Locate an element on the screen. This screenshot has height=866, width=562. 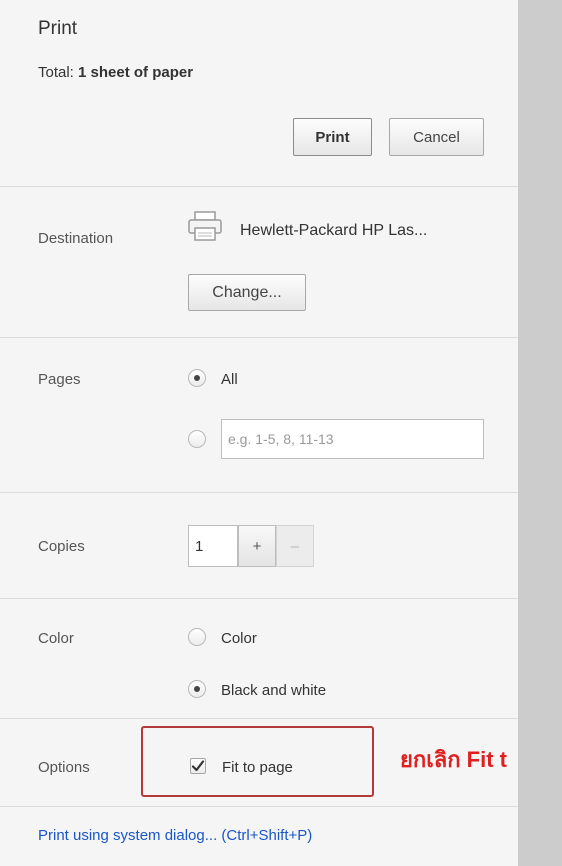
black-and-white-radio is located at coordinates (197, 689).